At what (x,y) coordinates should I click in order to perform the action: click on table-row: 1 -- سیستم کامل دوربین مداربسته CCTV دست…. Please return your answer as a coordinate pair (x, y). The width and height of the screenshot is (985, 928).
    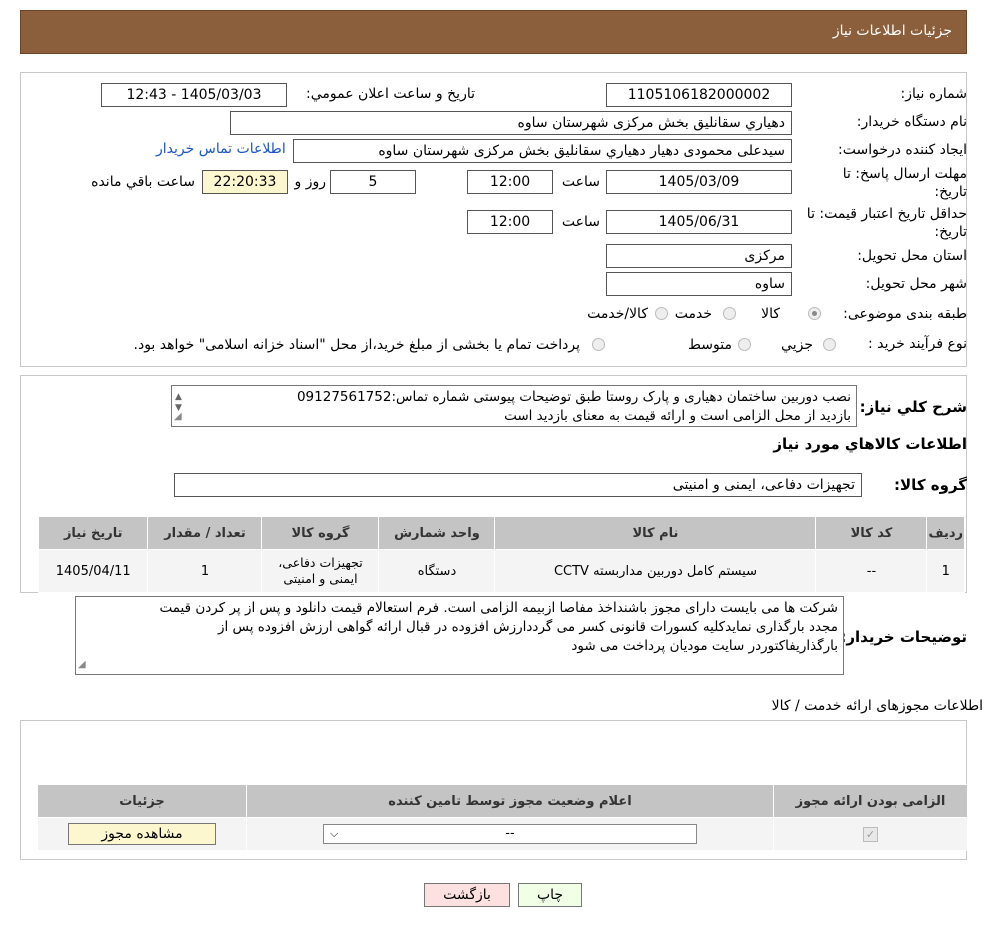
    Looking at the image, I should click on (501, 571).